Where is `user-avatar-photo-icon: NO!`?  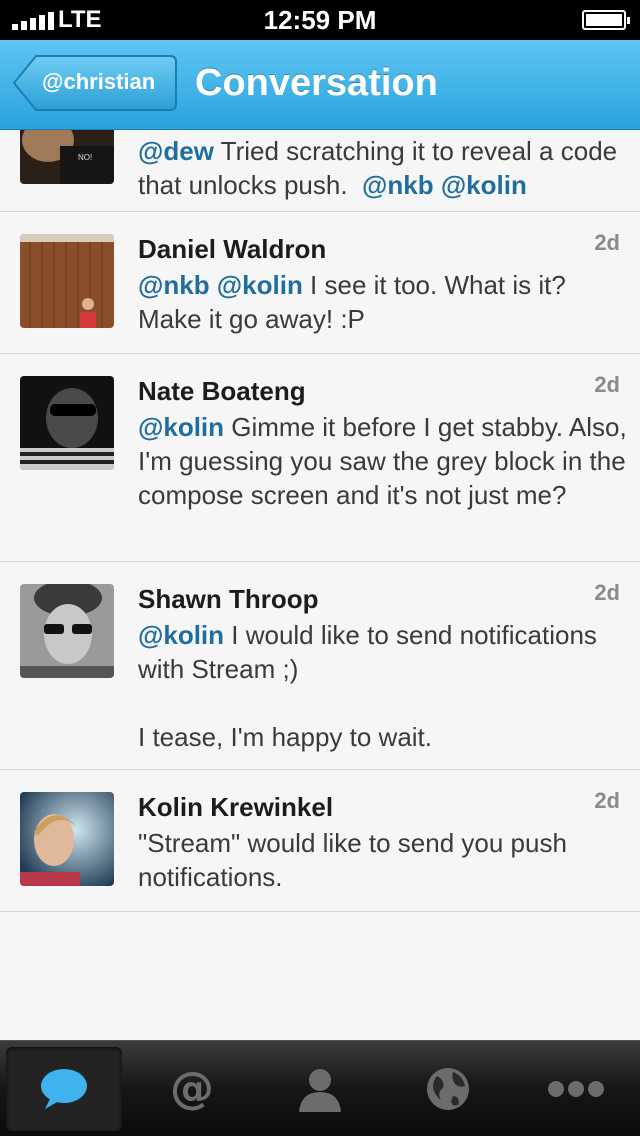 user-avatar-photo-icon: NO! is located at coordinates (67, 157).